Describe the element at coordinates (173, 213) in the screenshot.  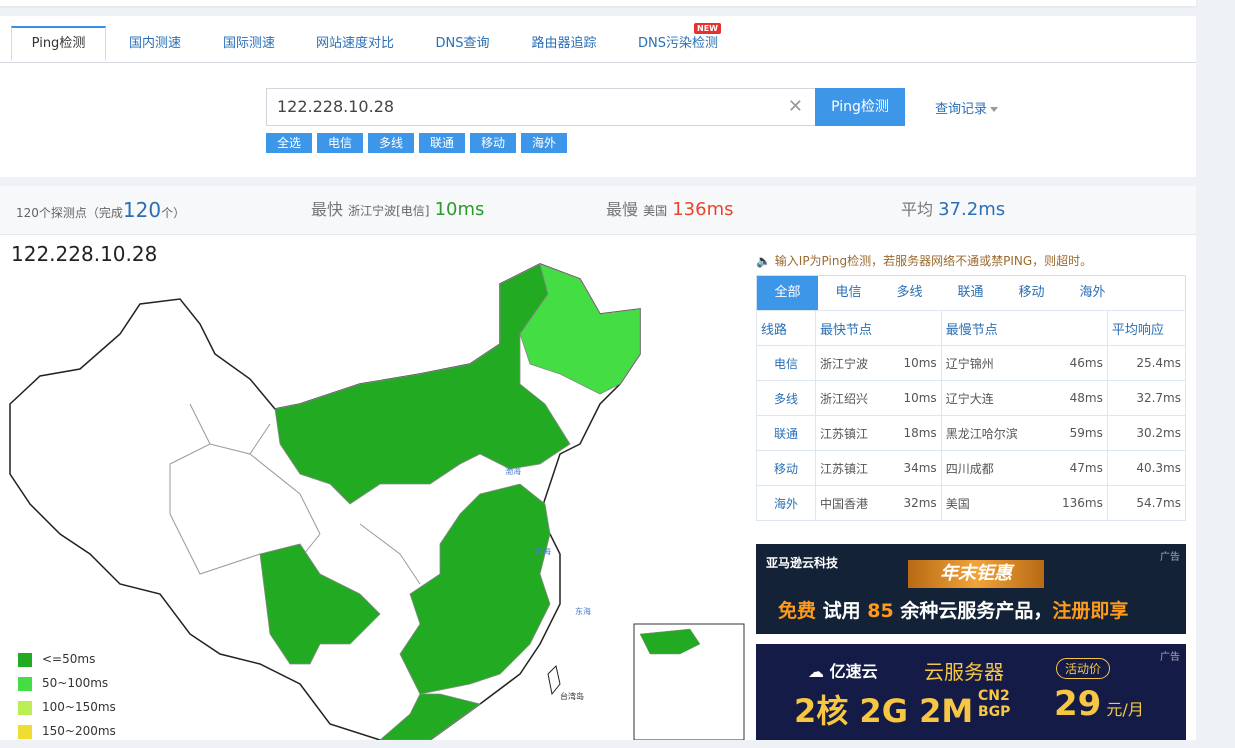
I see `nodes-suffix: 个）` at that location.